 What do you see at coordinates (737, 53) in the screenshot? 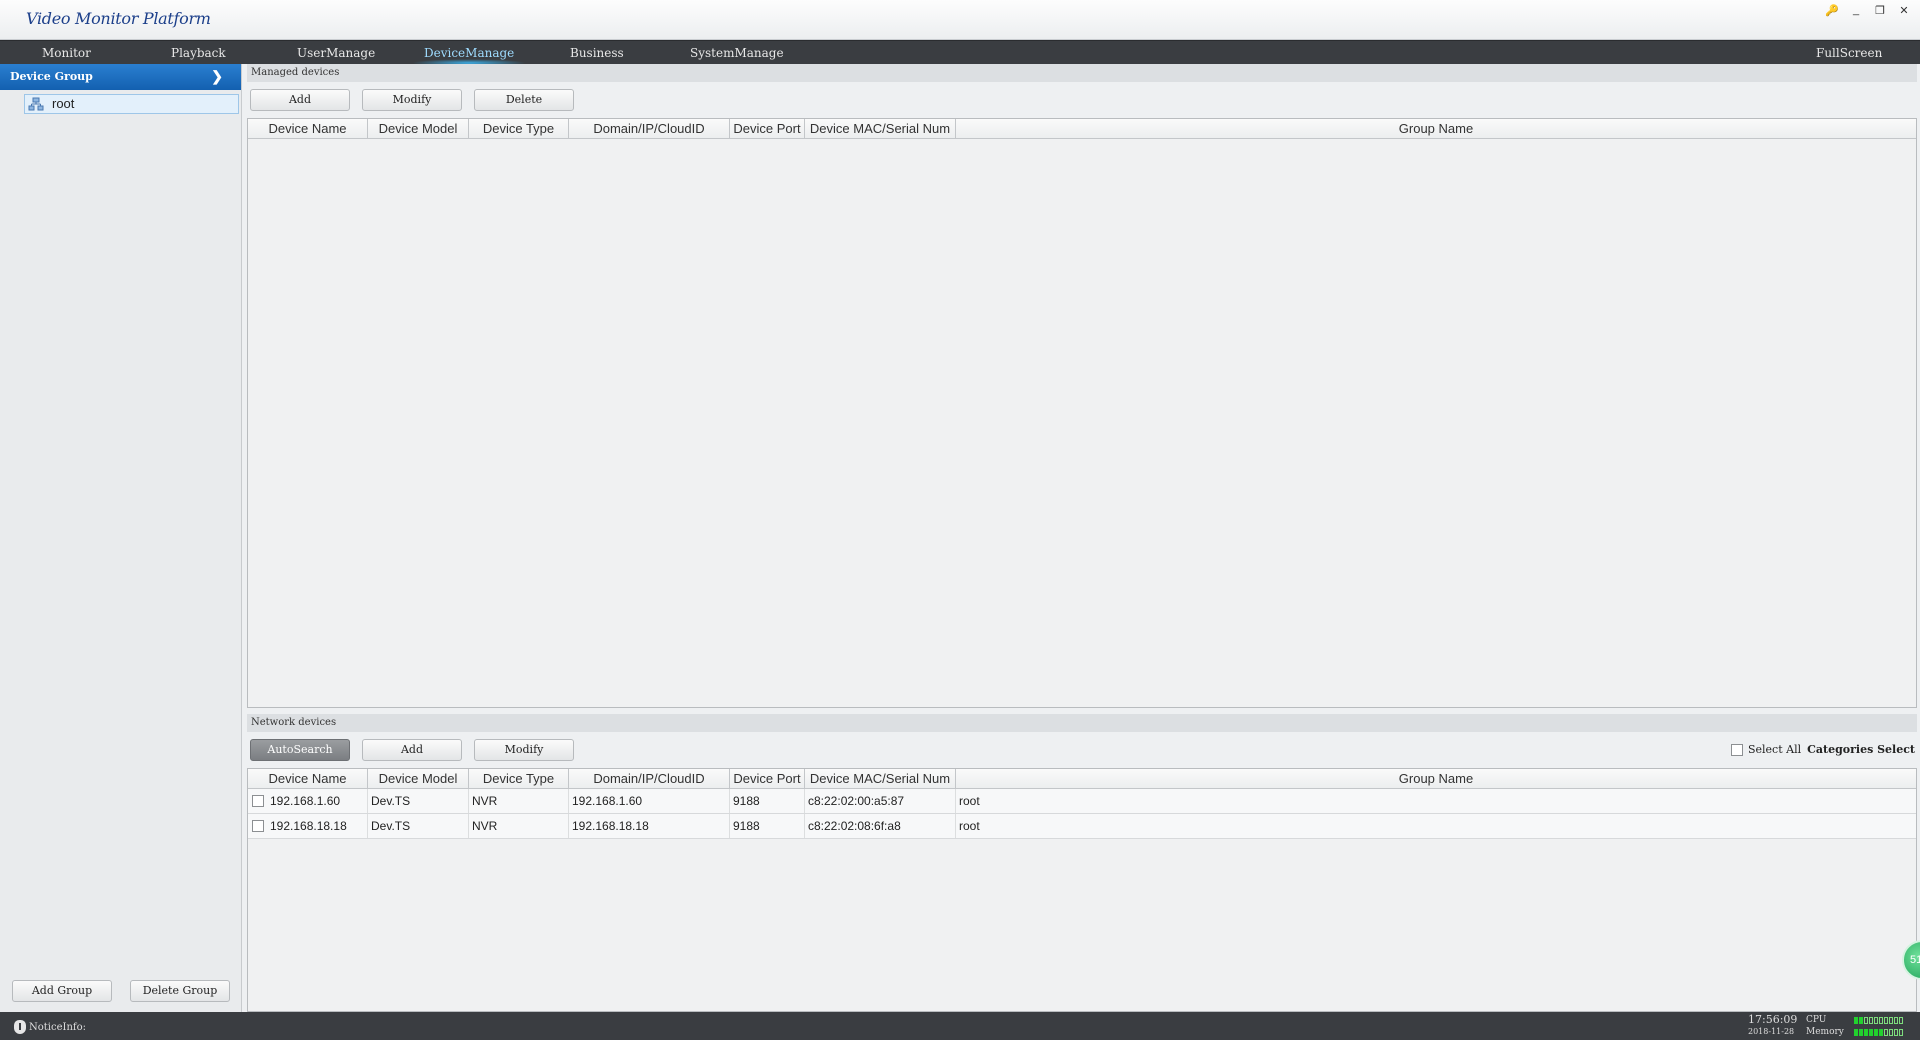
I see `menu-systemmanage: SystemManage` at bounding box center [737, 53].